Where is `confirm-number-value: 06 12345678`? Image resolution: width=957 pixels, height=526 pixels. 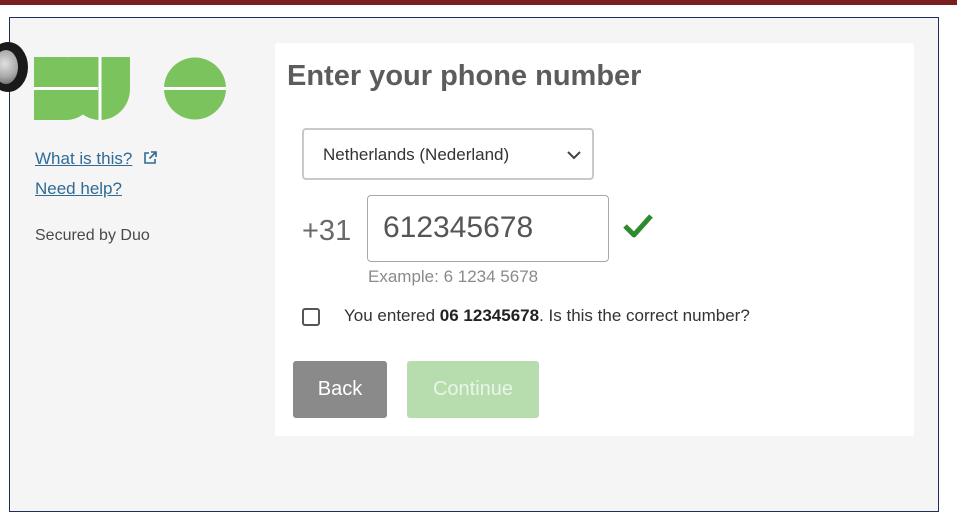 confirm-number-value: 06 12345678 is located at coordinates (489, 315).